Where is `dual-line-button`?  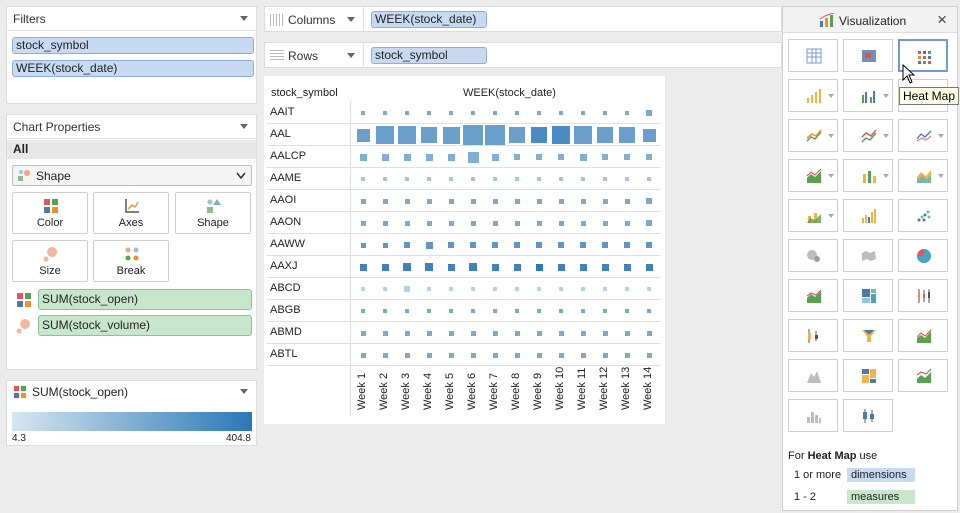
dual-line-button is located at coordinates (868, 135).